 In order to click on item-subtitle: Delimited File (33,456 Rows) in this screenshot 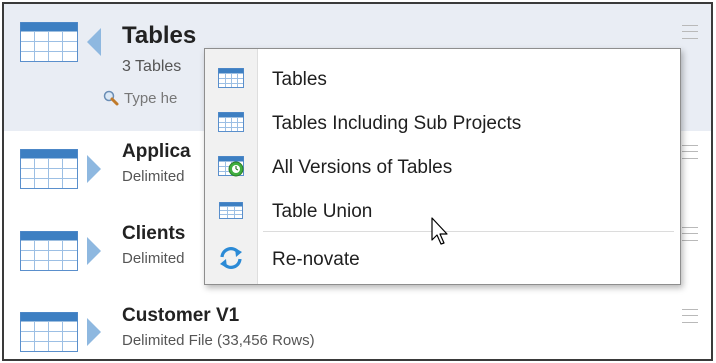, I will do `click(218, 340)`.